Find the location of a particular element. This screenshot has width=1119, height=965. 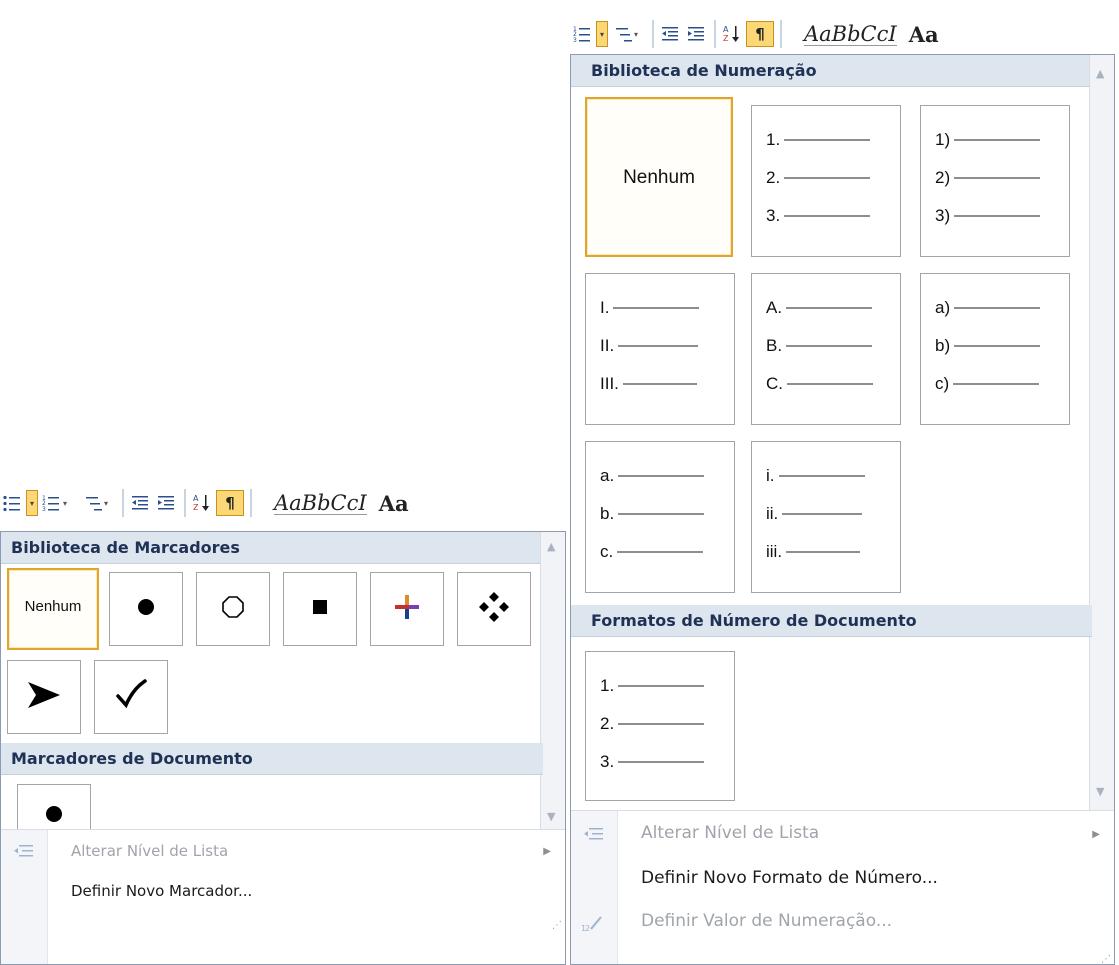

numbering-format-label: 2. is located at coordinates (773, 177).